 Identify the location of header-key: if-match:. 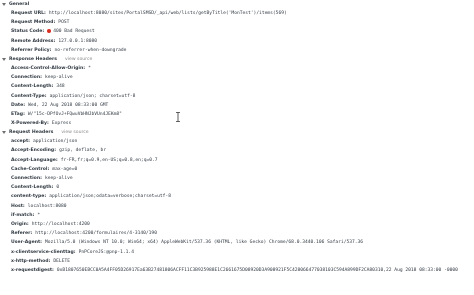
(23, 215).